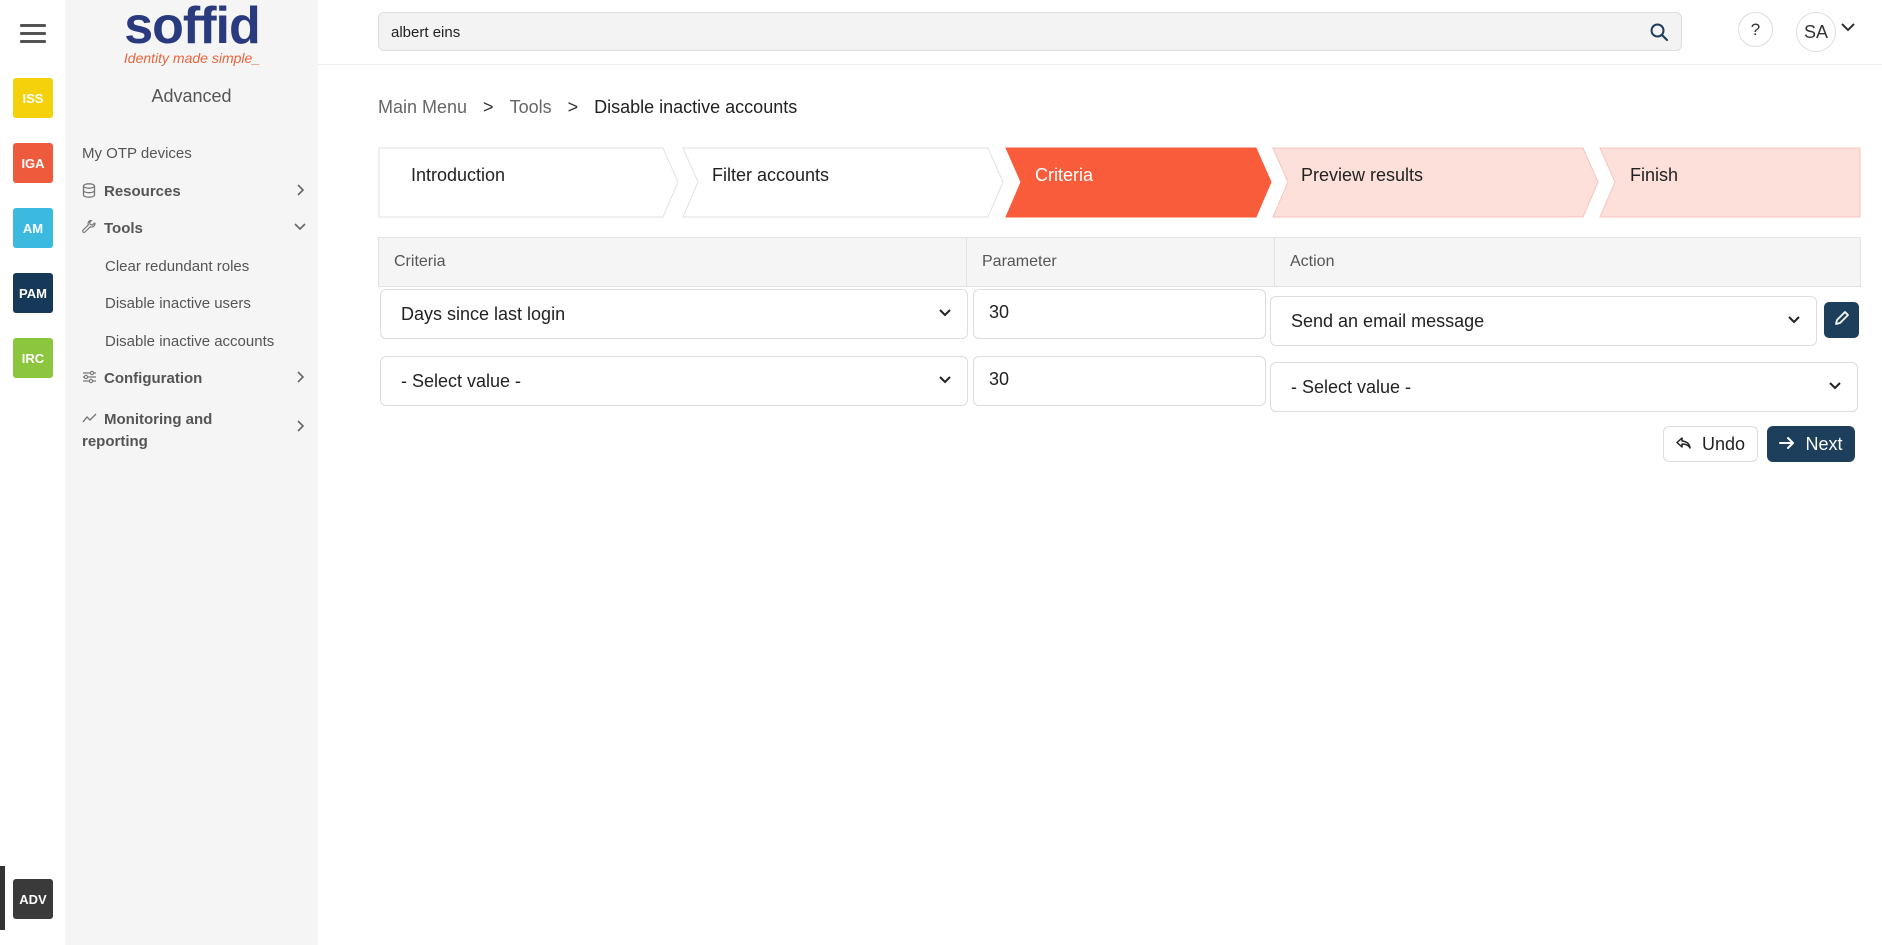 The width and height of the screenshot is (1882, 945). I want to click on sidebar-item-disable-inactive-accounts: Disable inactive accounts, so click(189, 341).